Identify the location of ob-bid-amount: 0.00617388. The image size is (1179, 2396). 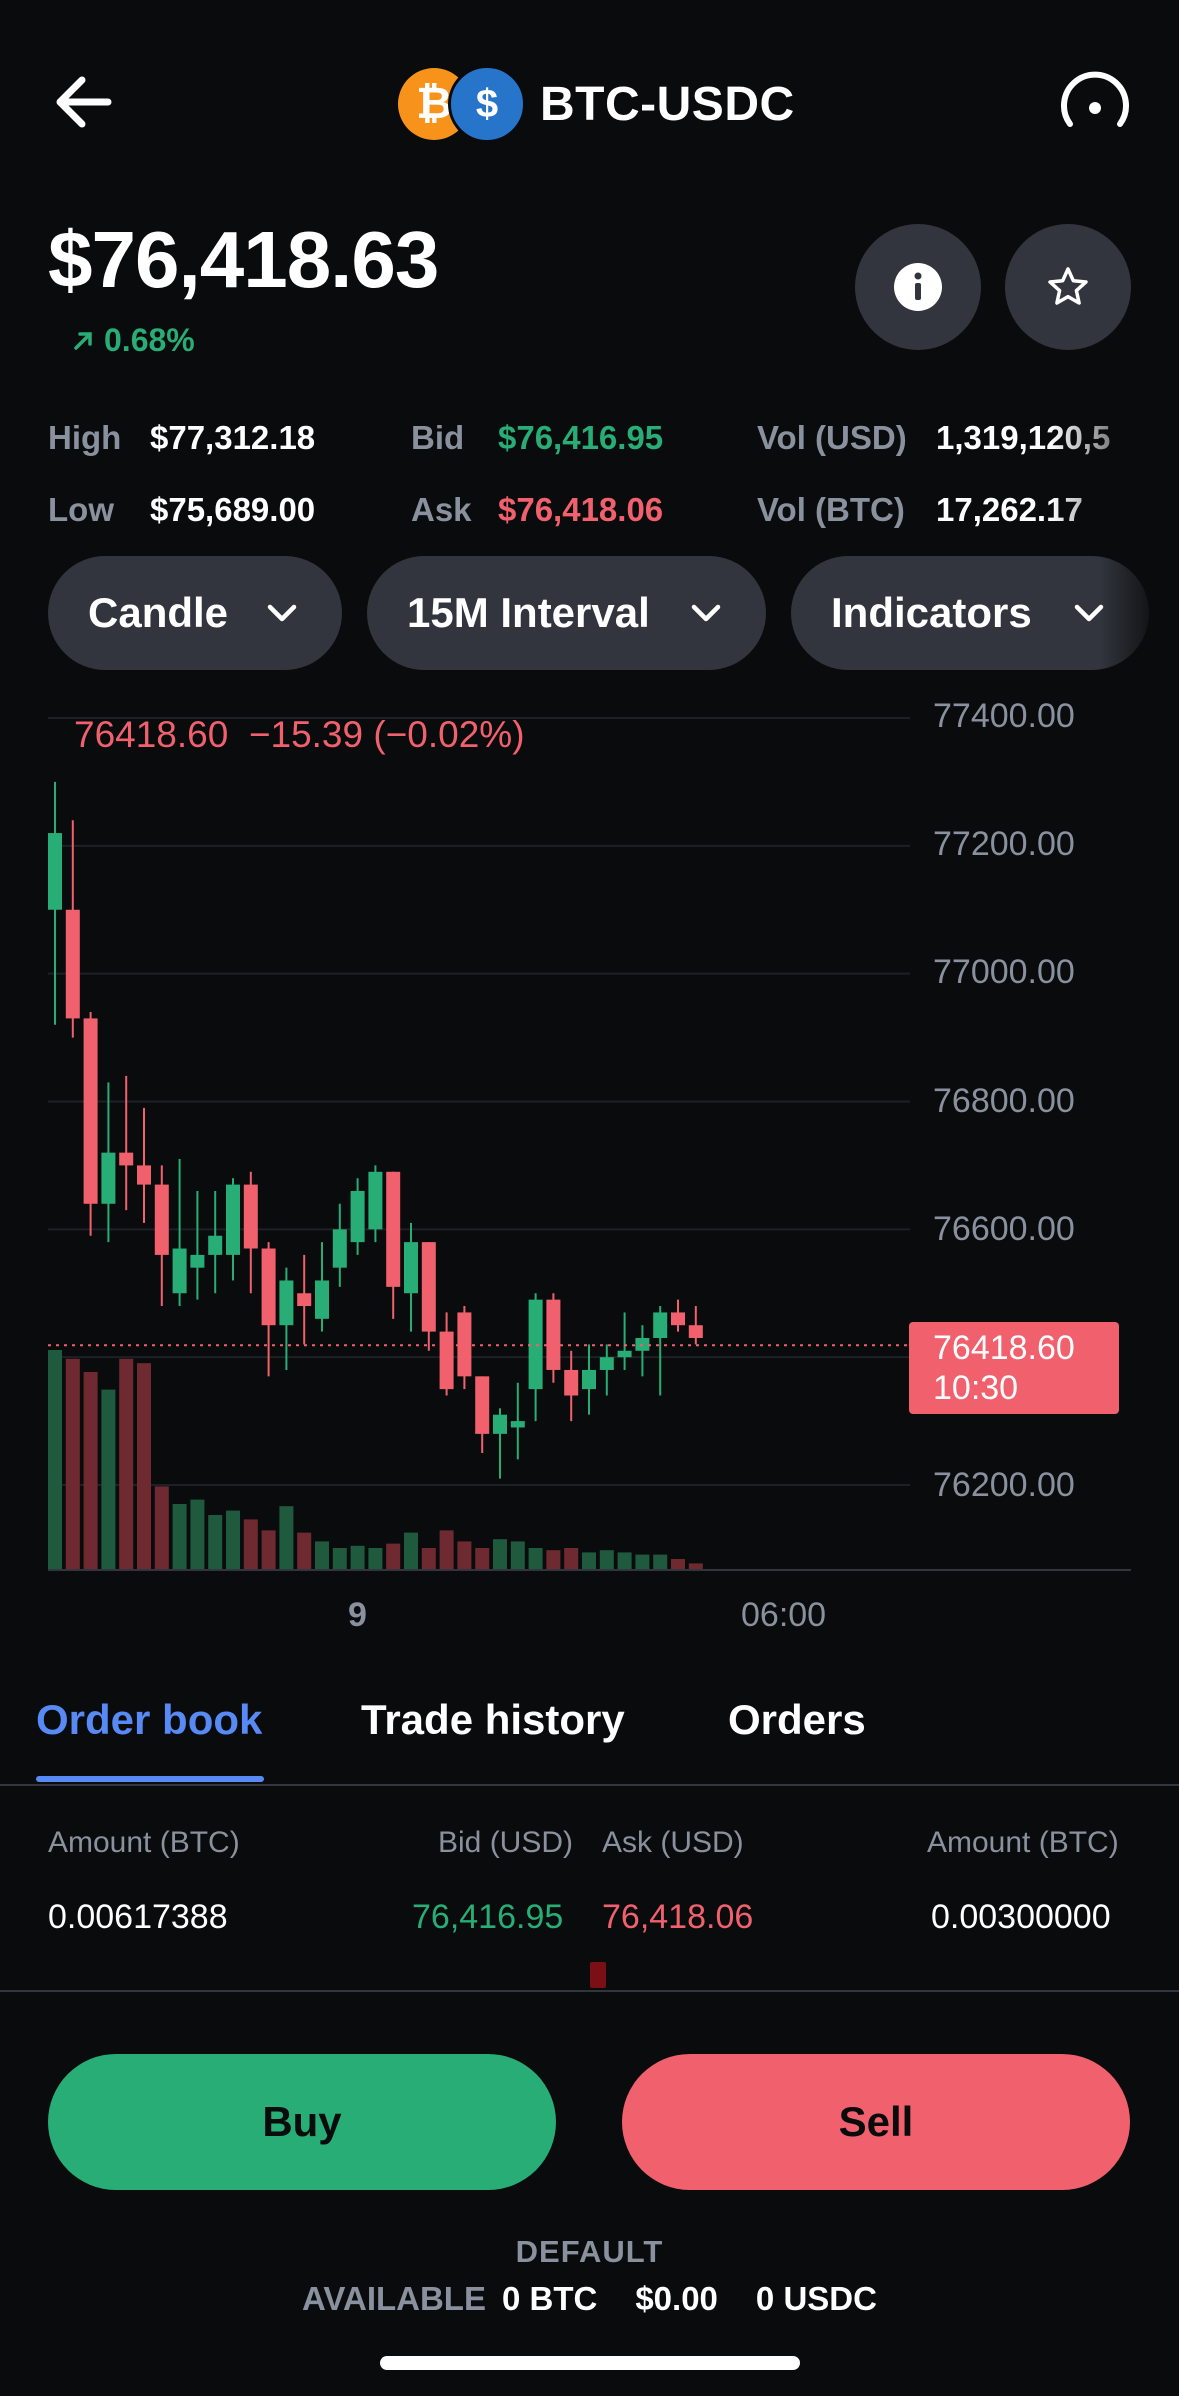
(138, 1917).